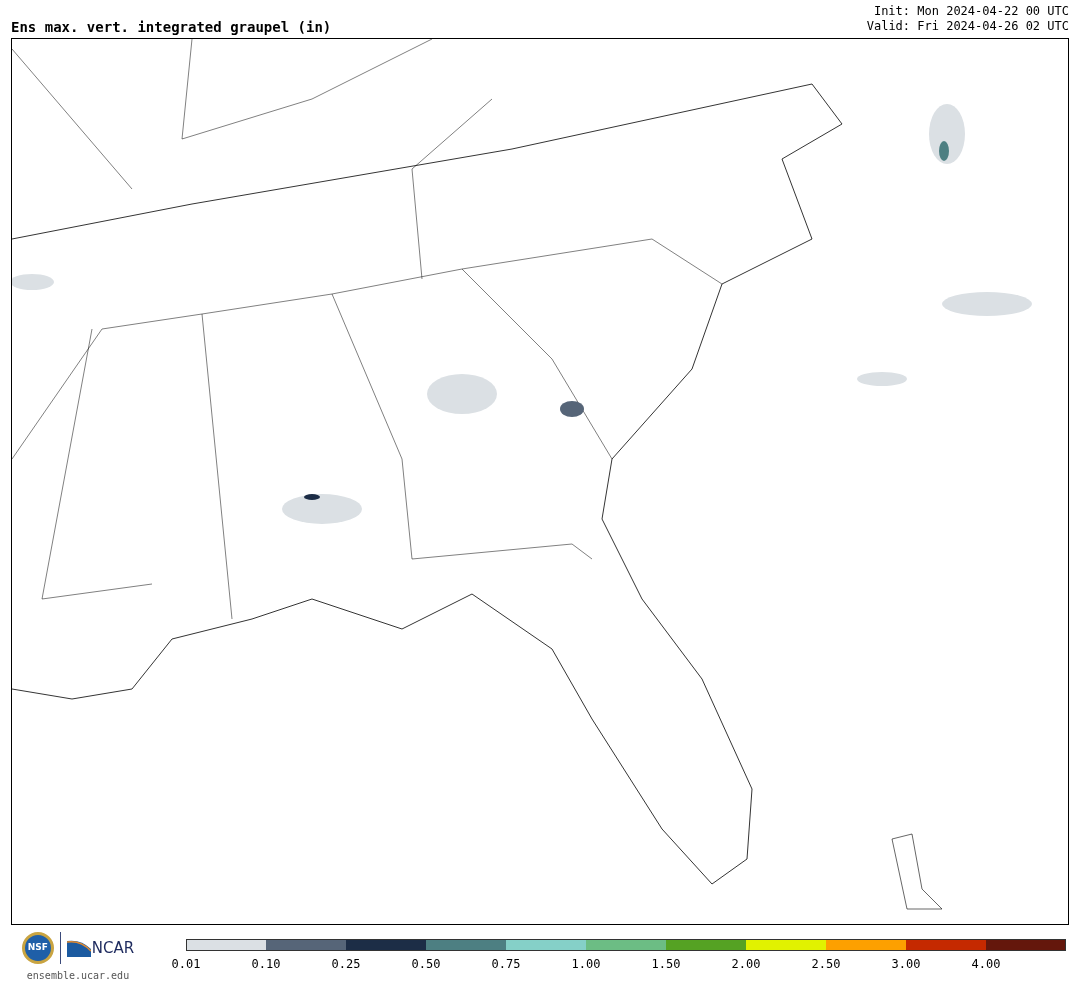  Describe the element at coordinates (666, 964) in the screenshot. I see `legend-label: 1.50` at that location.